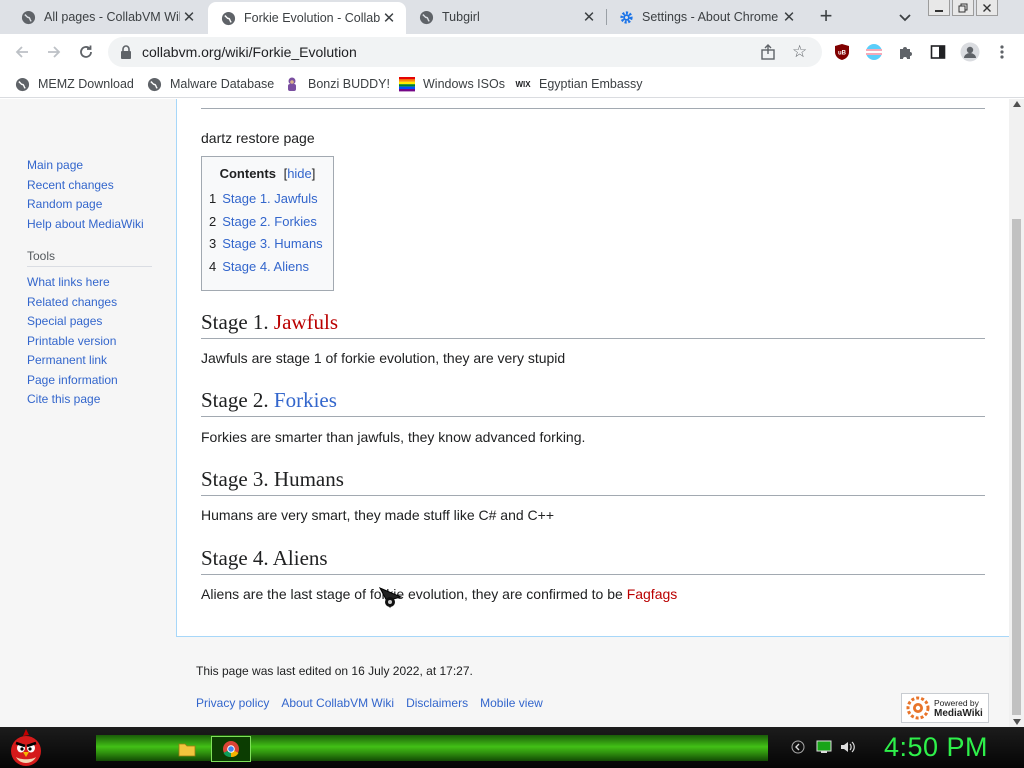  What do you see at coordinates (305, 400) in the screenshot?
I see `forkies-link: Forkies` at bounding box center [305, 400].